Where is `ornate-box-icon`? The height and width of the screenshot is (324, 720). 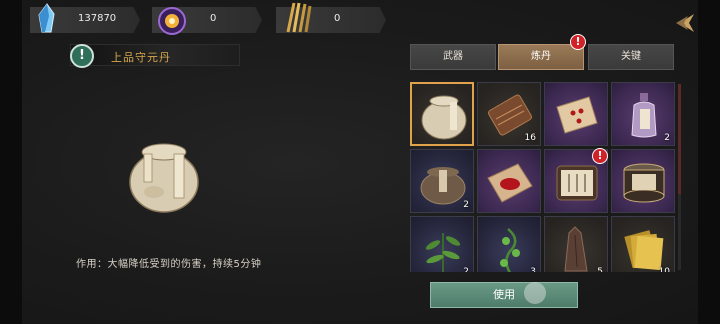
ornate-box-icon is located at coordinates (644, 183).